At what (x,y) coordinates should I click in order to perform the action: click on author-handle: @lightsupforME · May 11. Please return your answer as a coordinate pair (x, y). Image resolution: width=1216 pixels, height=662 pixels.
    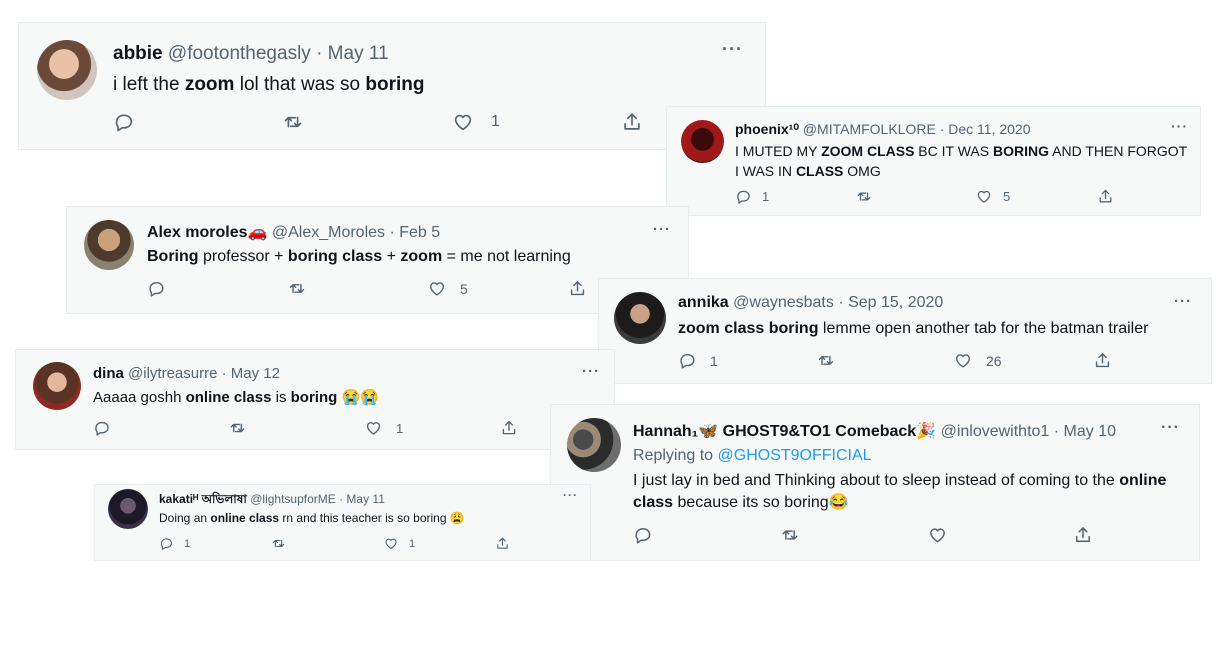
    Looking at the image, I should click on (317, 499).